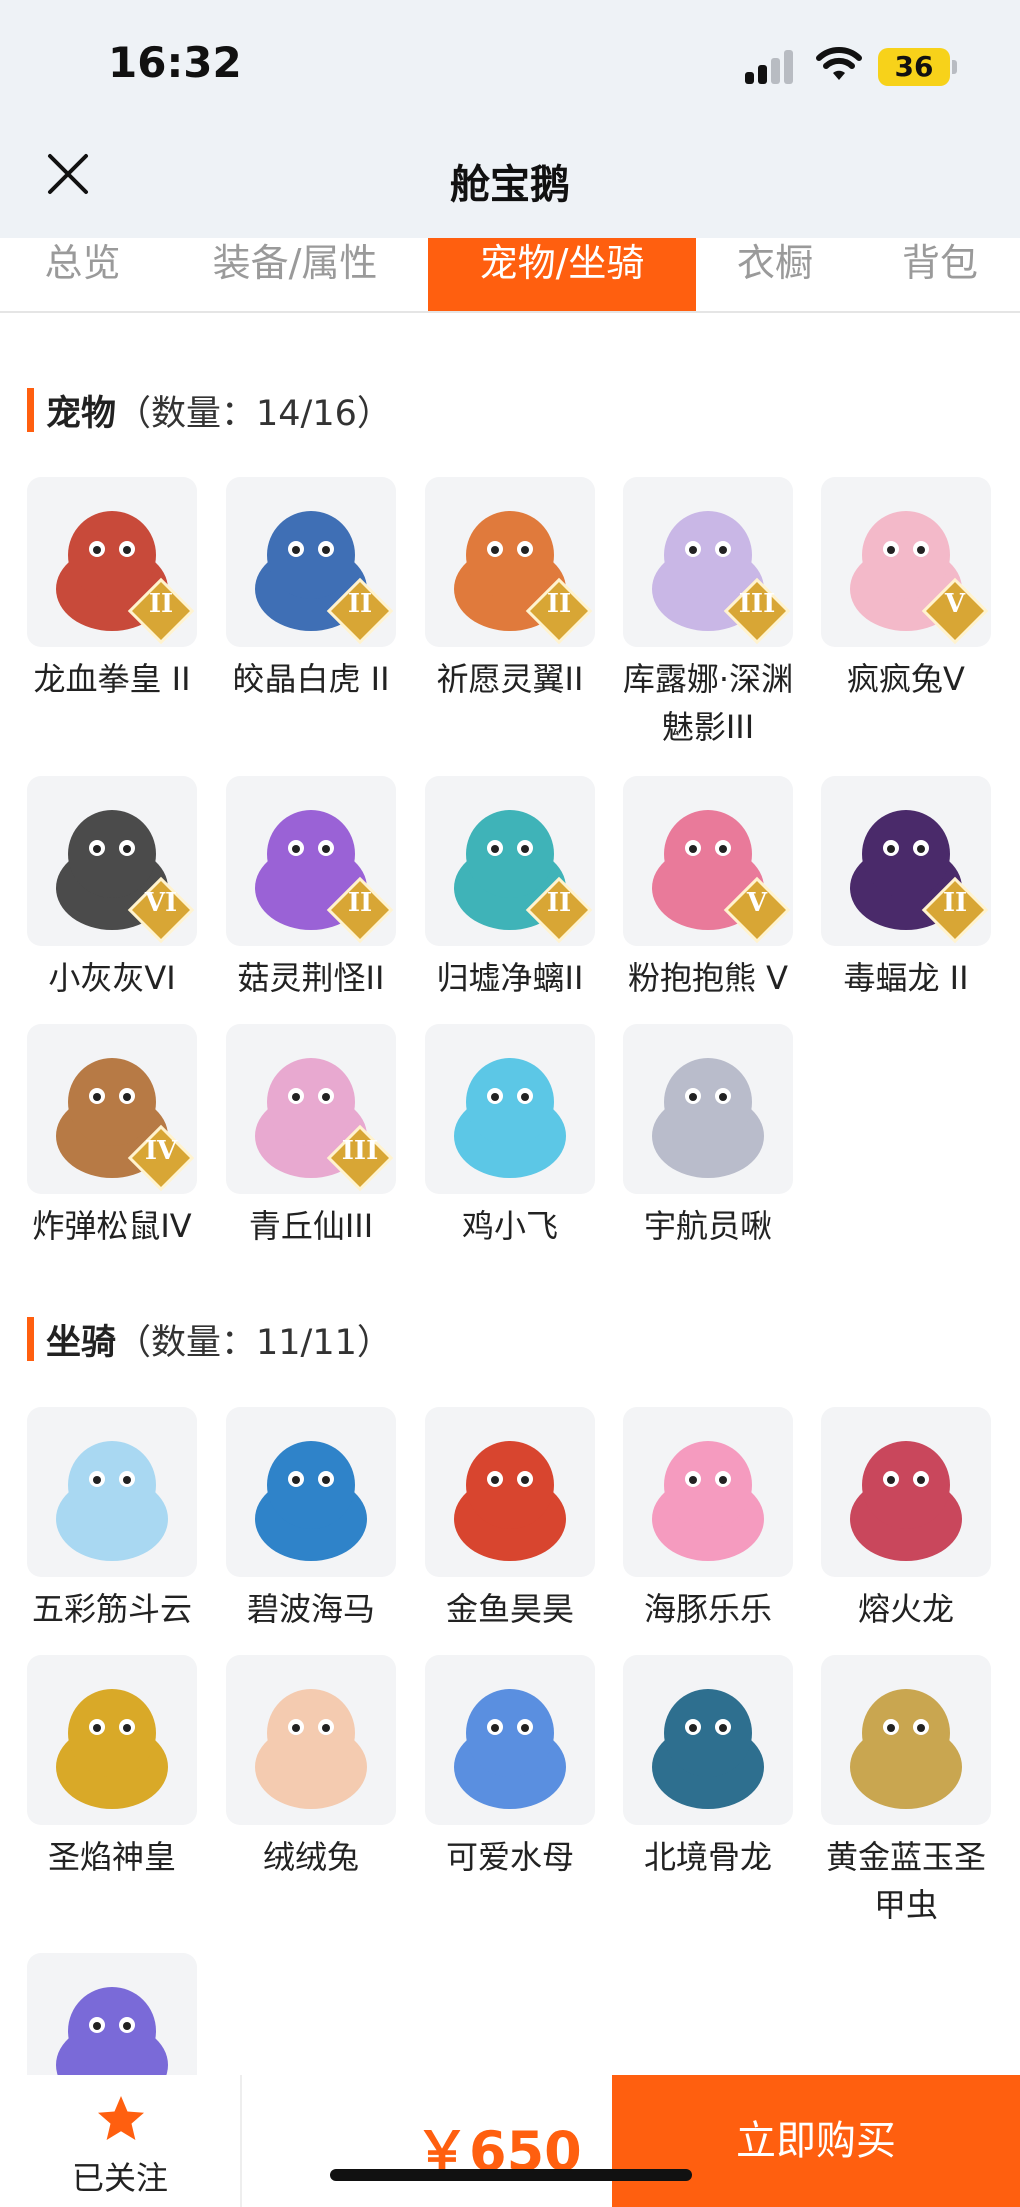  What do you see at coordinates (906, 861) in the screenshot?
I see `bat-dragon-pet-icon` at bounding box center [906, 861].